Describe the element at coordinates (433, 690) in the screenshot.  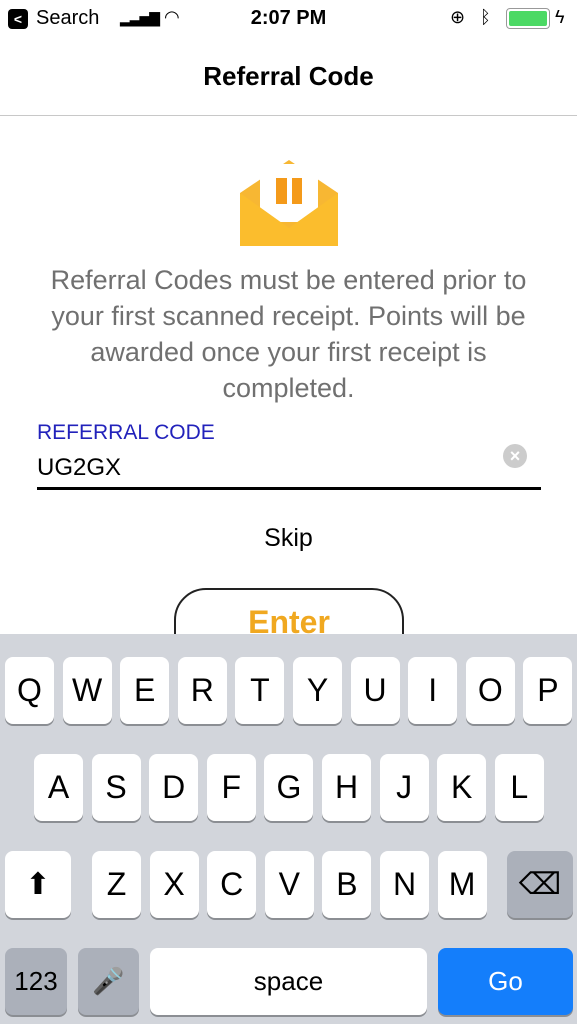
I see `key-i: I` at that location.